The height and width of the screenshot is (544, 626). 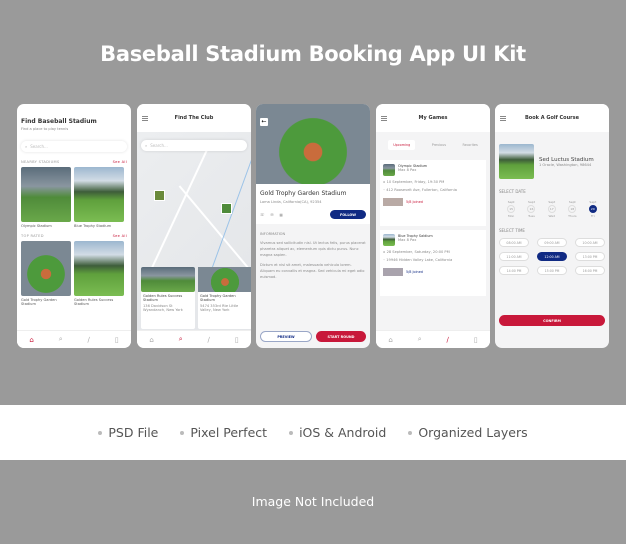 What do you see at coordinates (337, 432) in the screenshot?
I see `feature-item: iOS & Android` at bounding box center [337, 432].